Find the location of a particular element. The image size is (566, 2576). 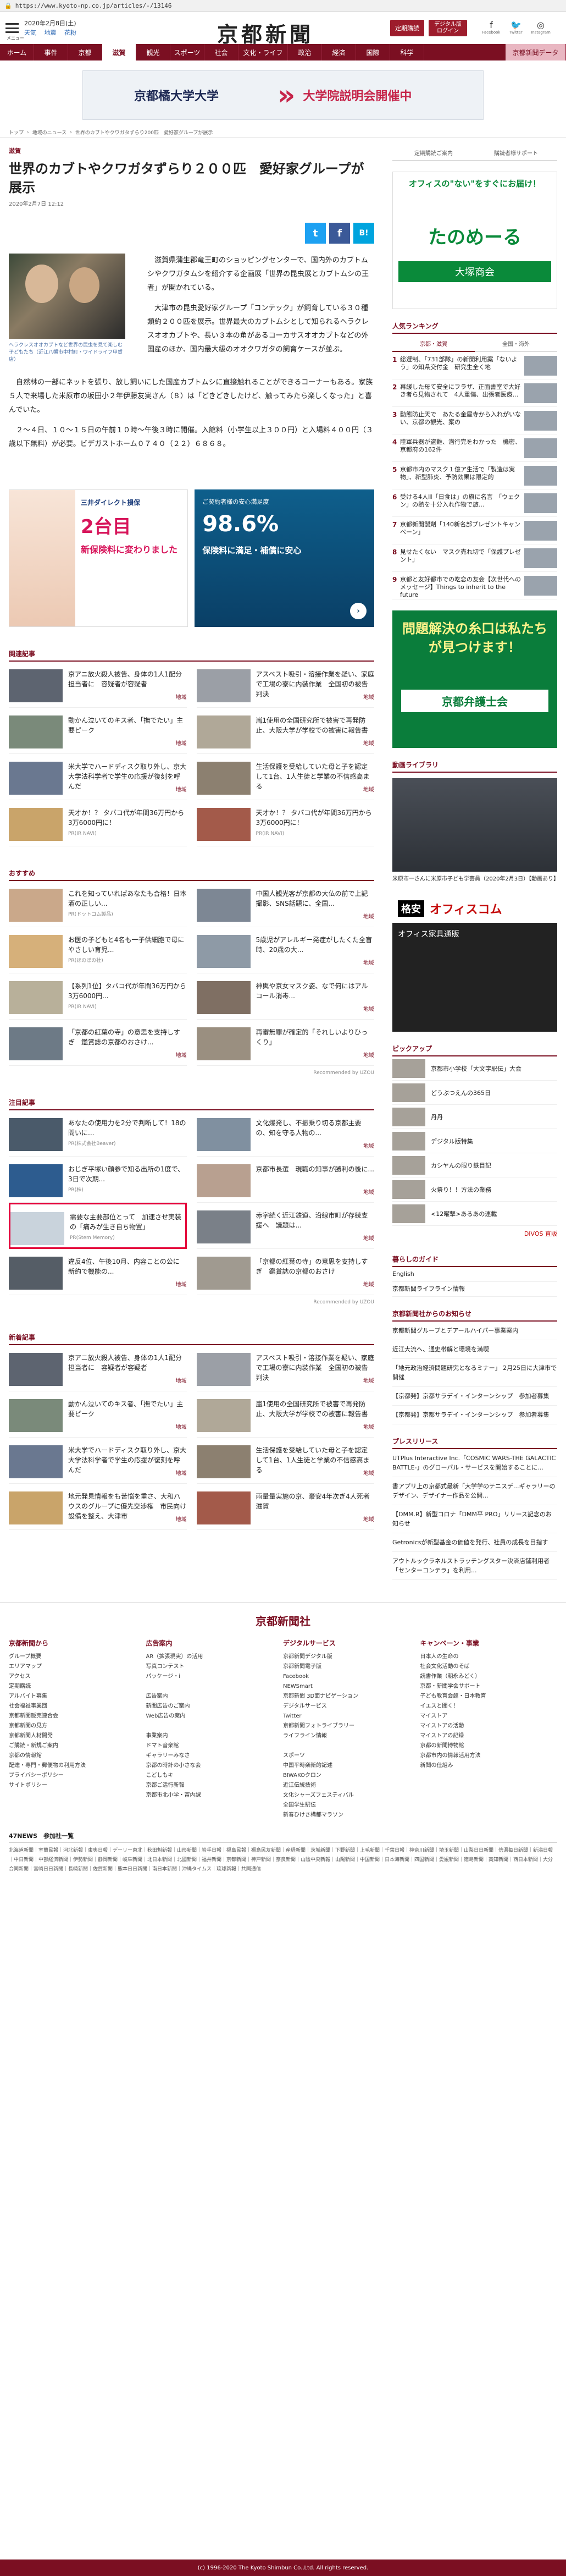

article-card-text: 違反4位、午後10月、内容ことの公に 新約で機能の... 地域 is located at coordinates (128, 1276).